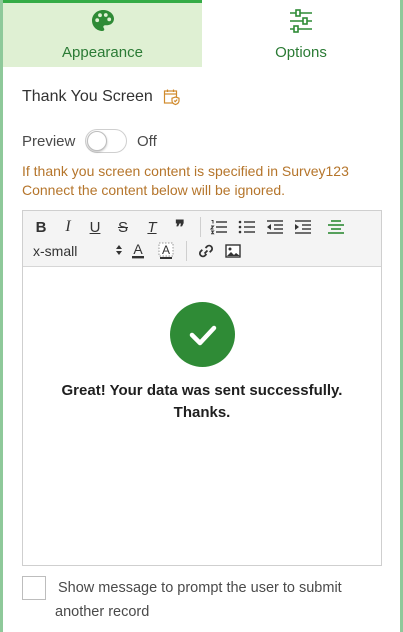 The image size is (403, 632). I want to click on editor-toolbar: B I U S T ❞ x-small A A, so click(202, 239).